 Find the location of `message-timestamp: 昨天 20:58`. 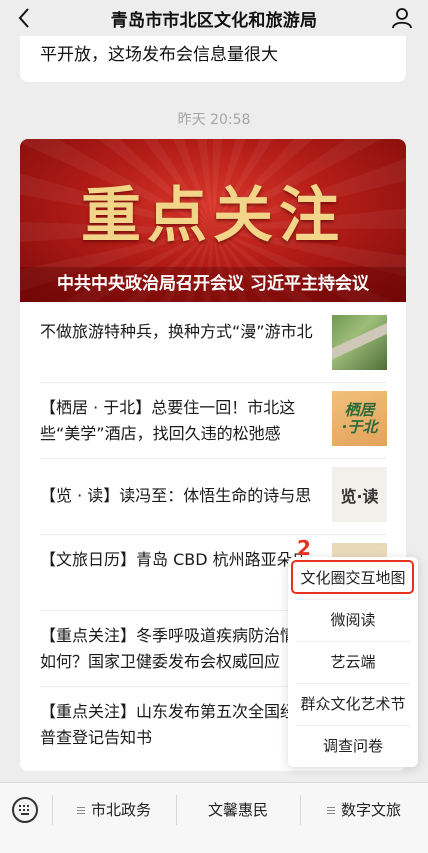

message-timestamp: 昨天 20:58 is located at coordinates (214, 120).